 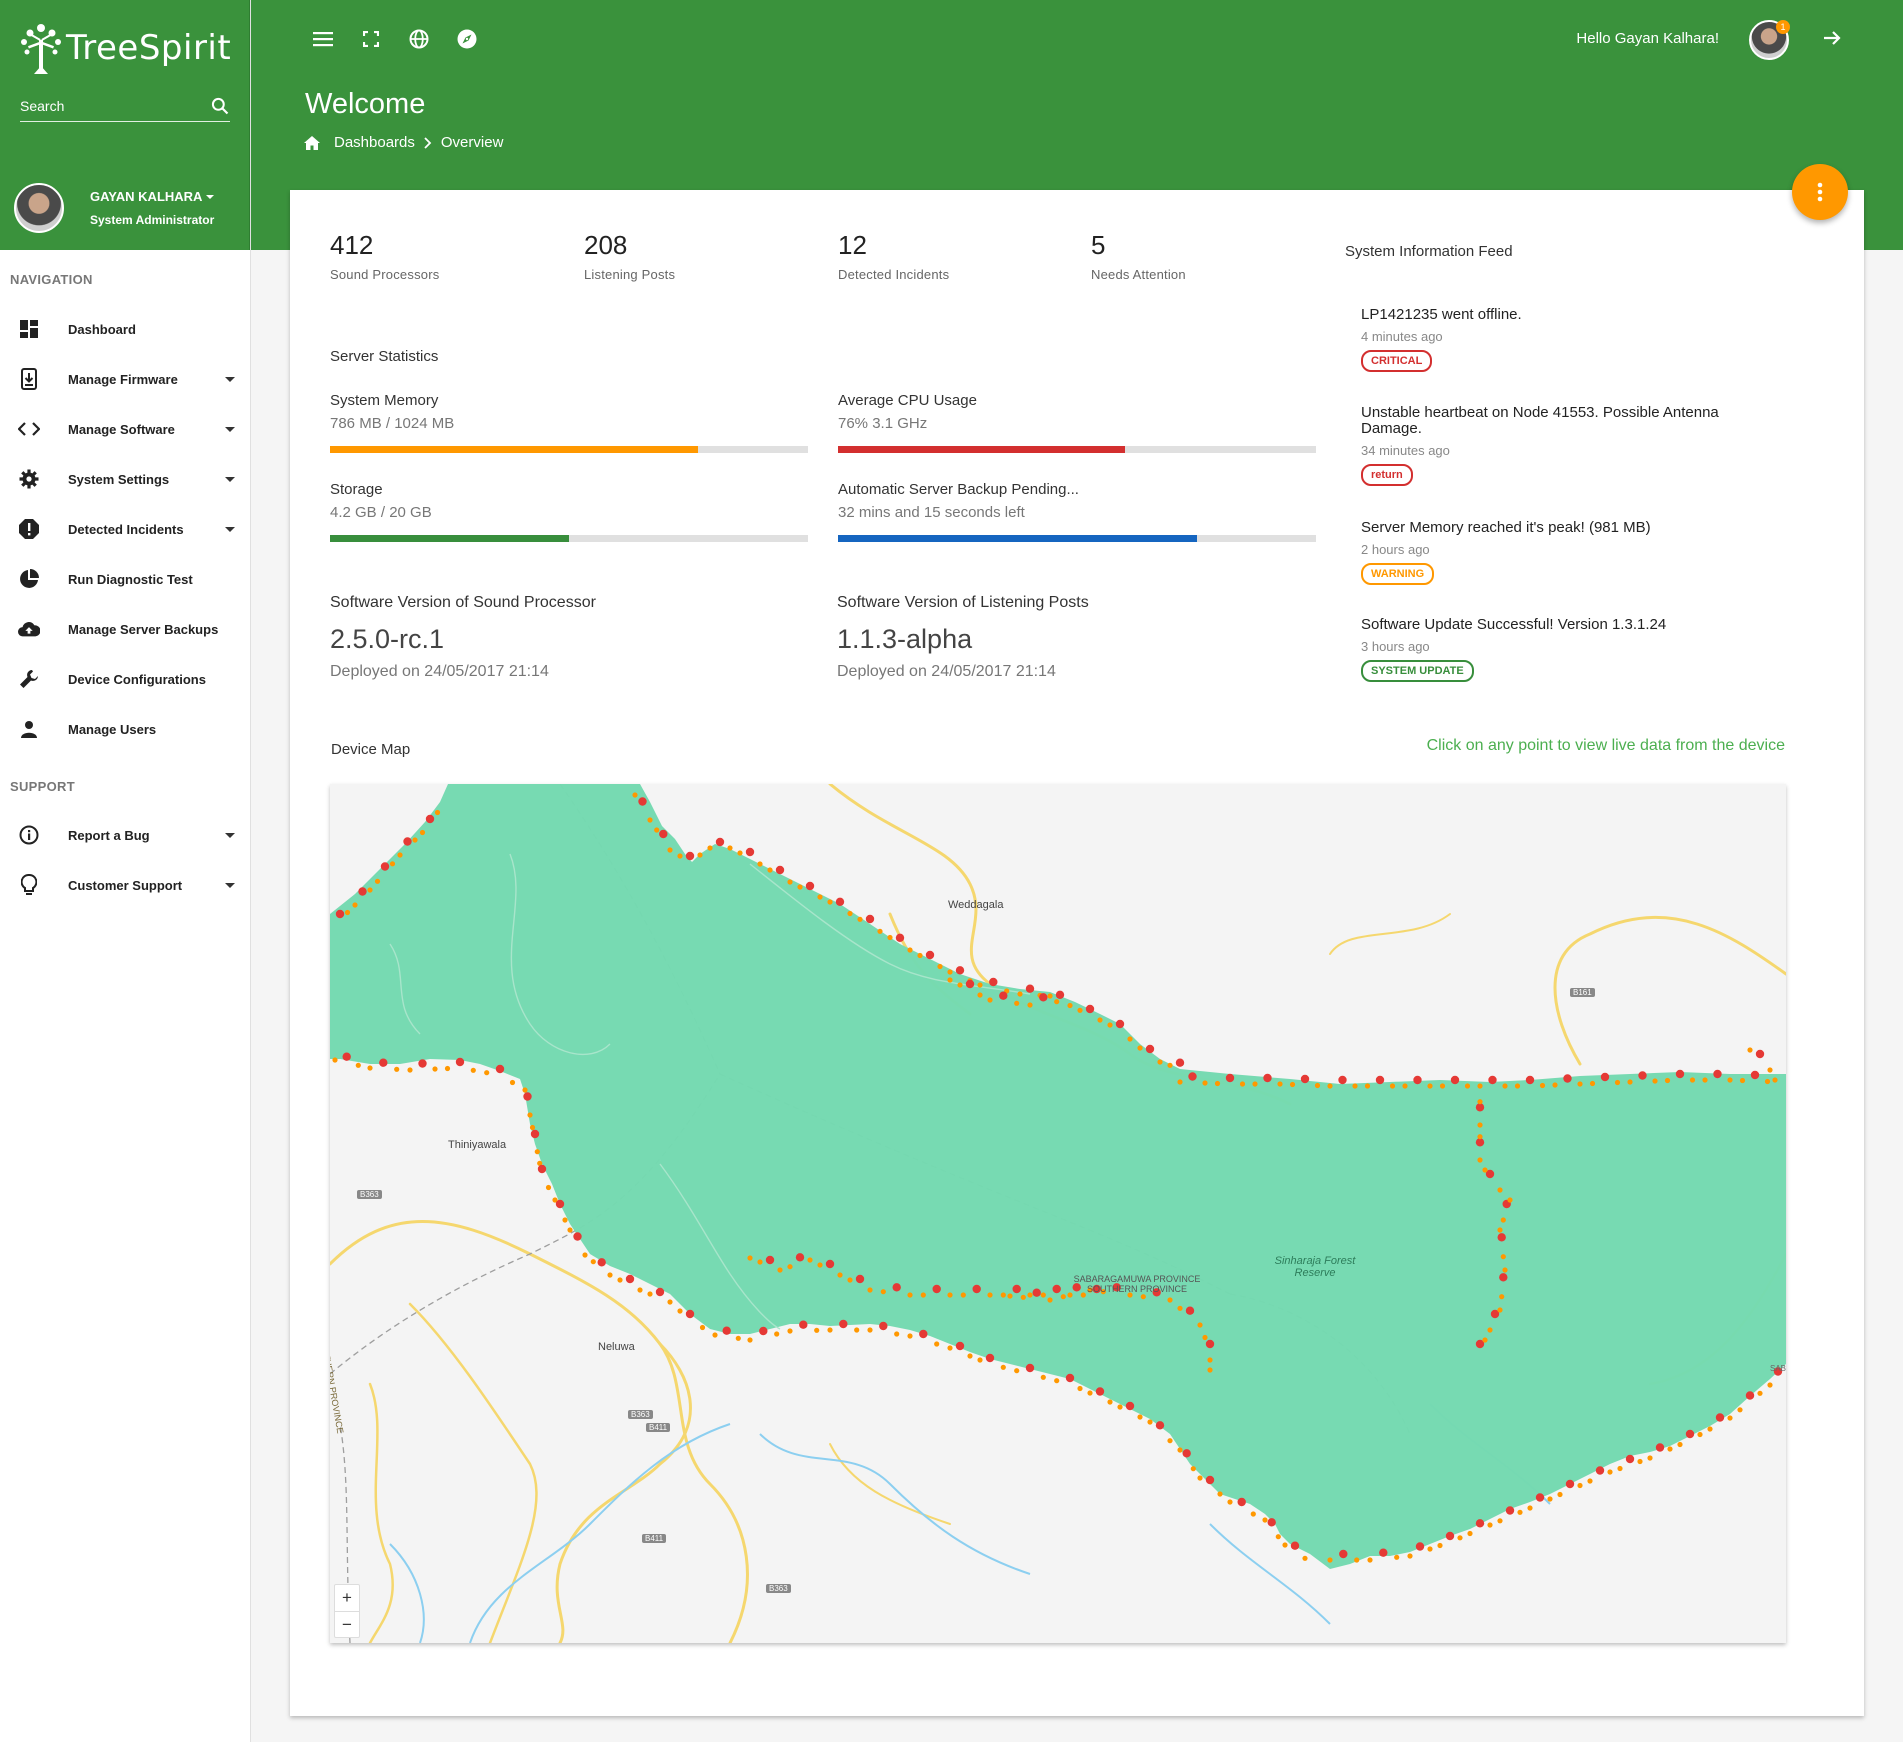 I want to click on home-icon, so click(x=312, y=142).